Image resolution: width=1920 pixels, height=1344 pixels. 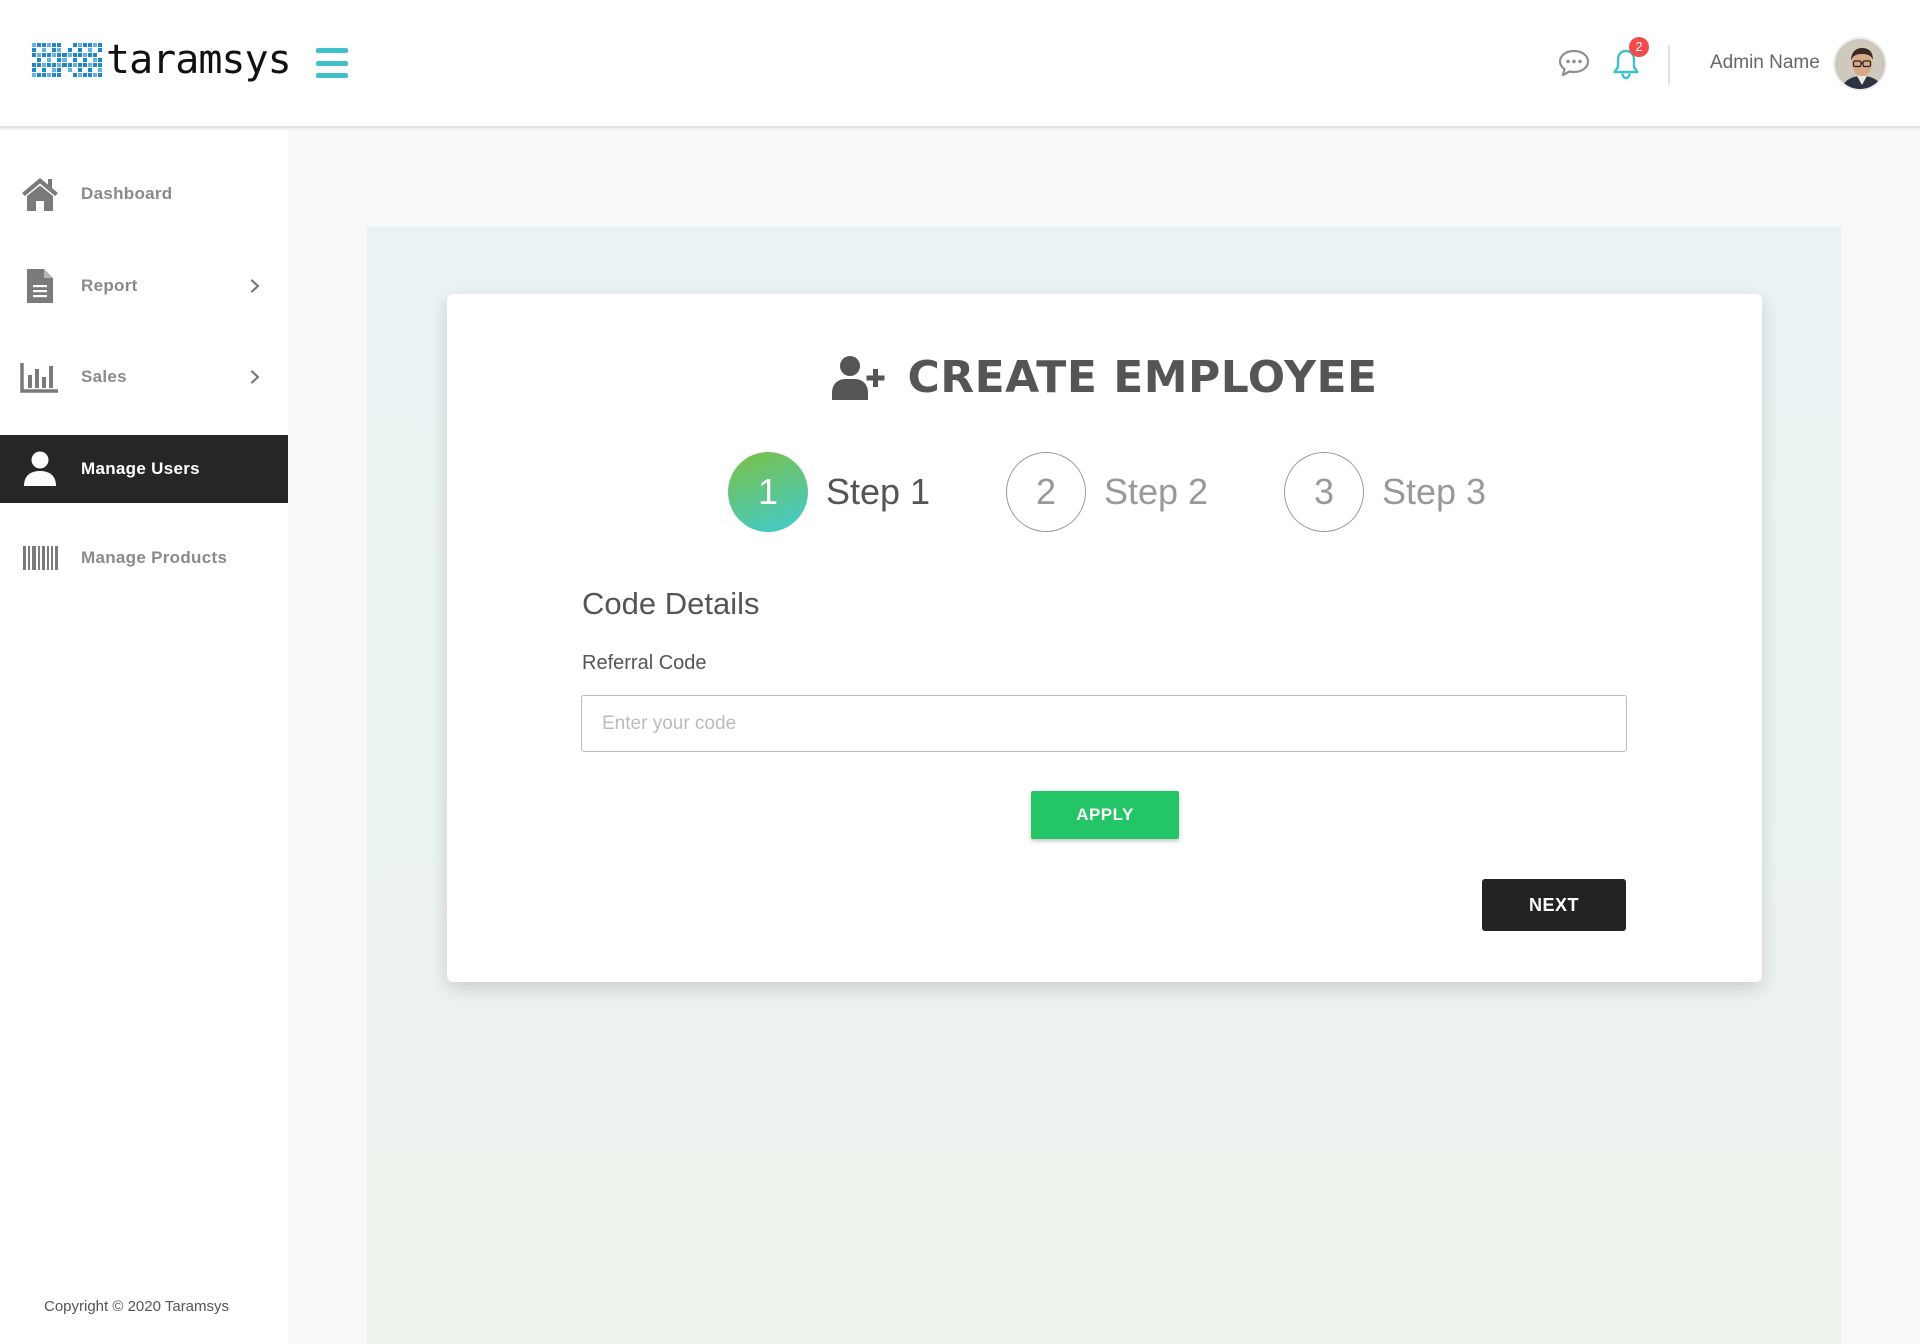 I want to click on apply-button: APPLY, so click(x=1105, y=815).